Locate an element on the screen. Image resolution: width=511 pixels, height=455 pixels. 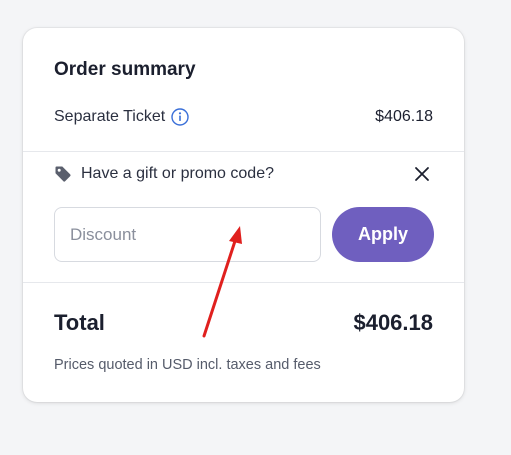
info-icon is located at coordinates (180, 117).